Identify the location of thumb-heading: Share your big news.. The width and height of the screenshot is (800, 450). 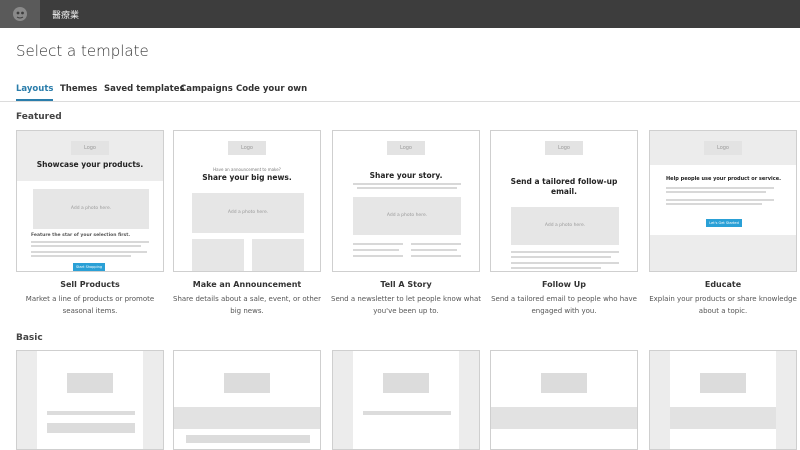
(247, 177).